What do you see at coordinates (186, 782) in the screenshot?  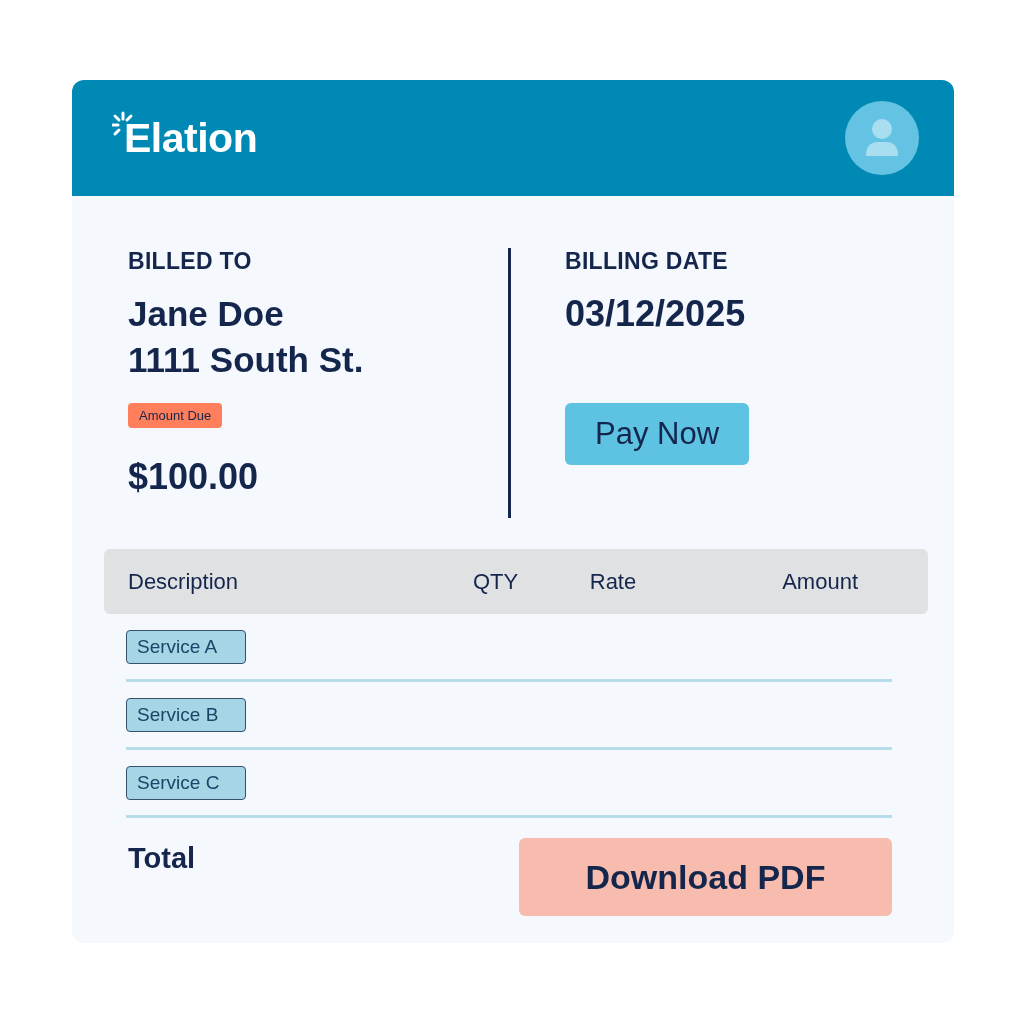 I see `service-tag: Service C` at bounding box center [186, 782].